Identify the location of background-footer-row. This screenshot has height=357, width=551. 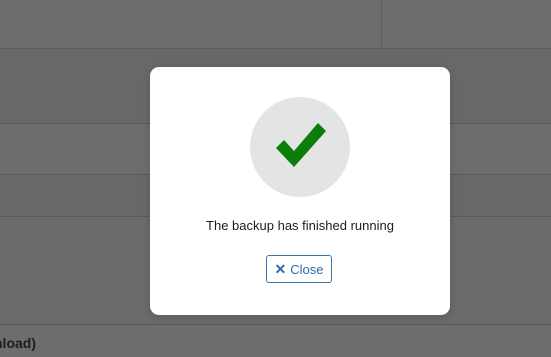
(275, 341).